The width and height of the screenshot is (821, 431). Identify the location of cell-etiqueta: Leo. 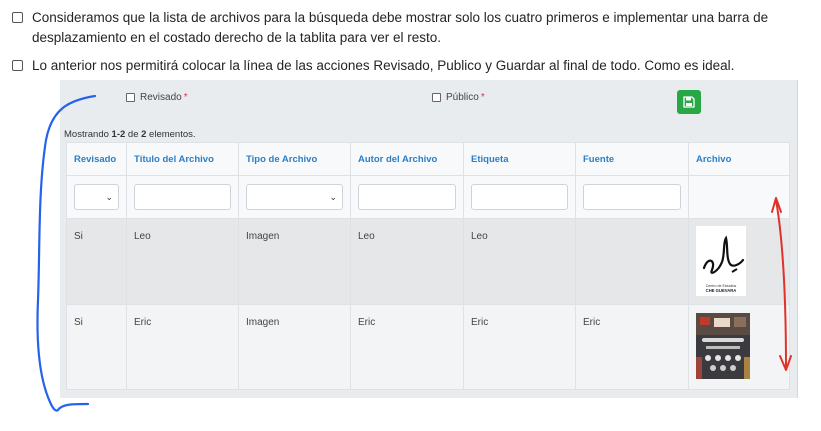
(519, 261).